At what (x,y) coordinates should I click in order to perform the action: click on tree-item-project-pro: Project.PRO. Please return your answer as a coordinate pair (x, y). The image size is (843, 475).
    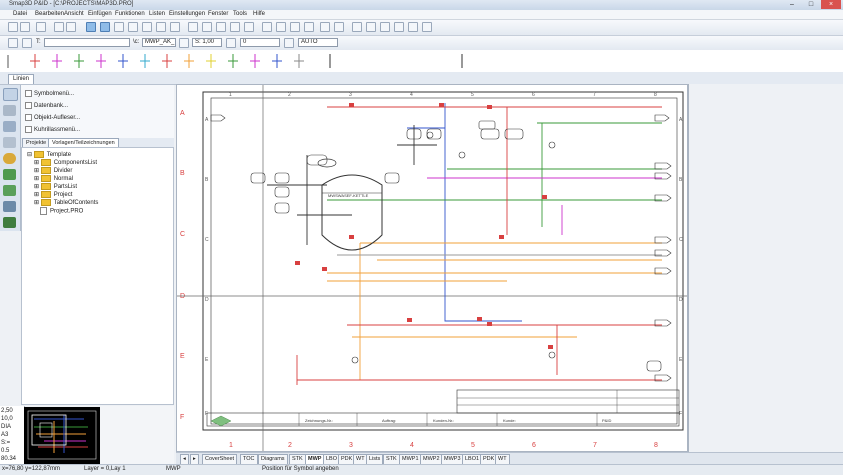
    Looking at the image, I should click on (61, 211).